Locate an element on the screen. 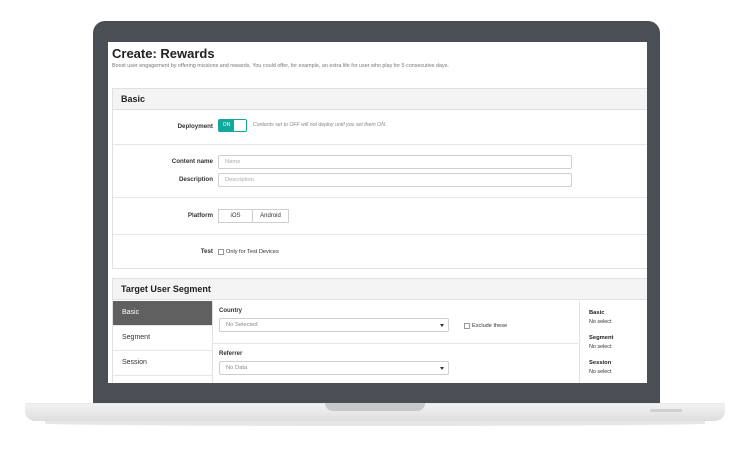 Image resolution: width=750 pixels, height=450 pixels. deployment-label: Deployment is located at coordinates (195, 126).